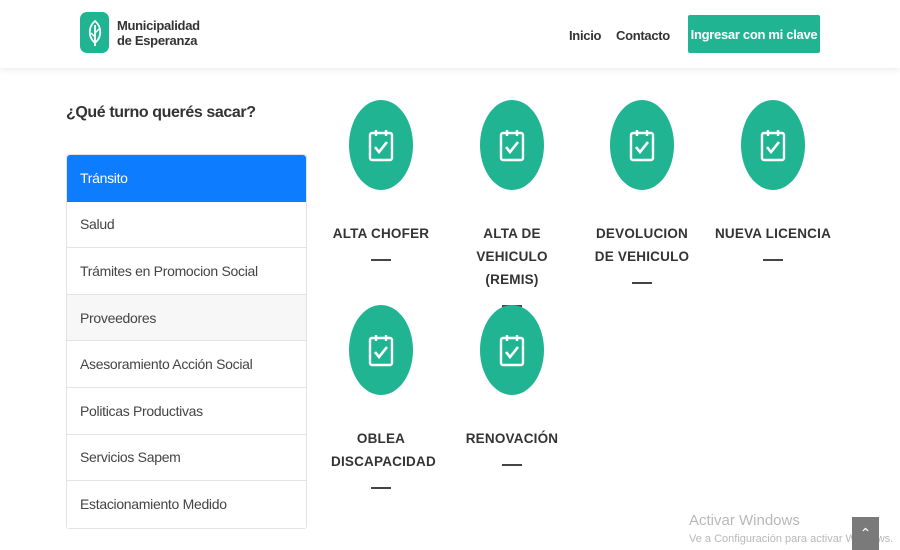 The width and height of the screenshot is (900, 550). Describe the element at coordinates (512, 203) in the screenshot. I see `card-alta-vehiculo: ALTA DE VEHICULO (REMIS)` at that location.